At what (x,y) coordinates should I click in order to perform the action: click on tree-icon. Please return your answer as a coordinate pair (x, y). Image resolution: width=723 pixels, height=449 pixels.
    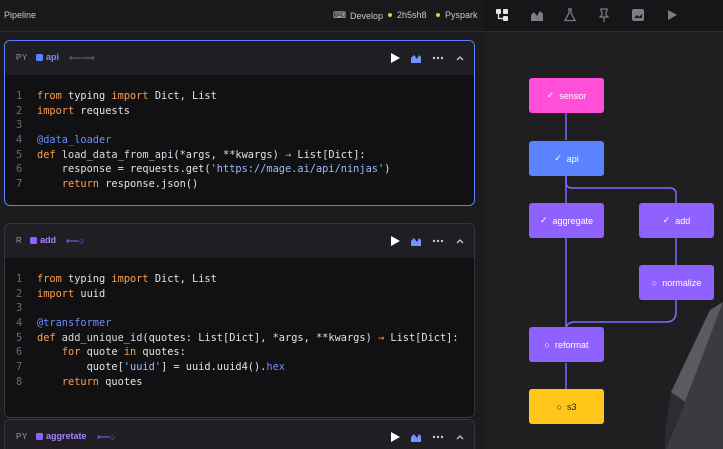
    Looking at the image, I should click on (502, 15).